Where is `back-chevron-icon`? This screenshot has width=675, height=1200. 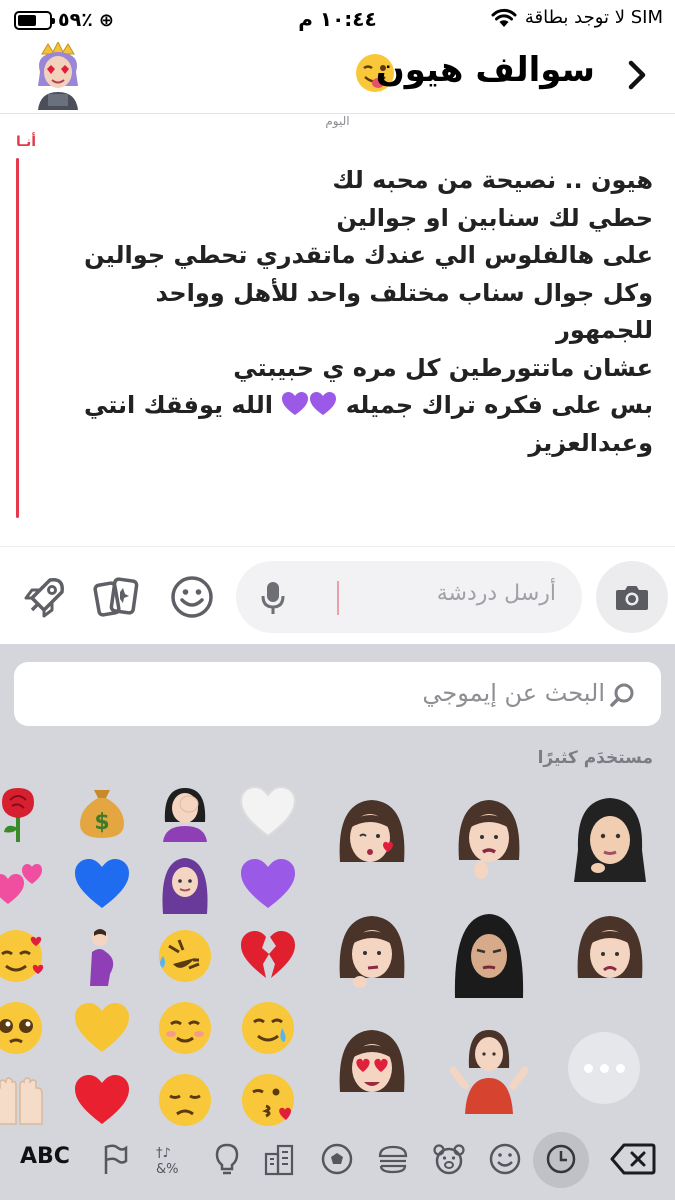 back-chevron-icon is located at coordinates (636, 75).